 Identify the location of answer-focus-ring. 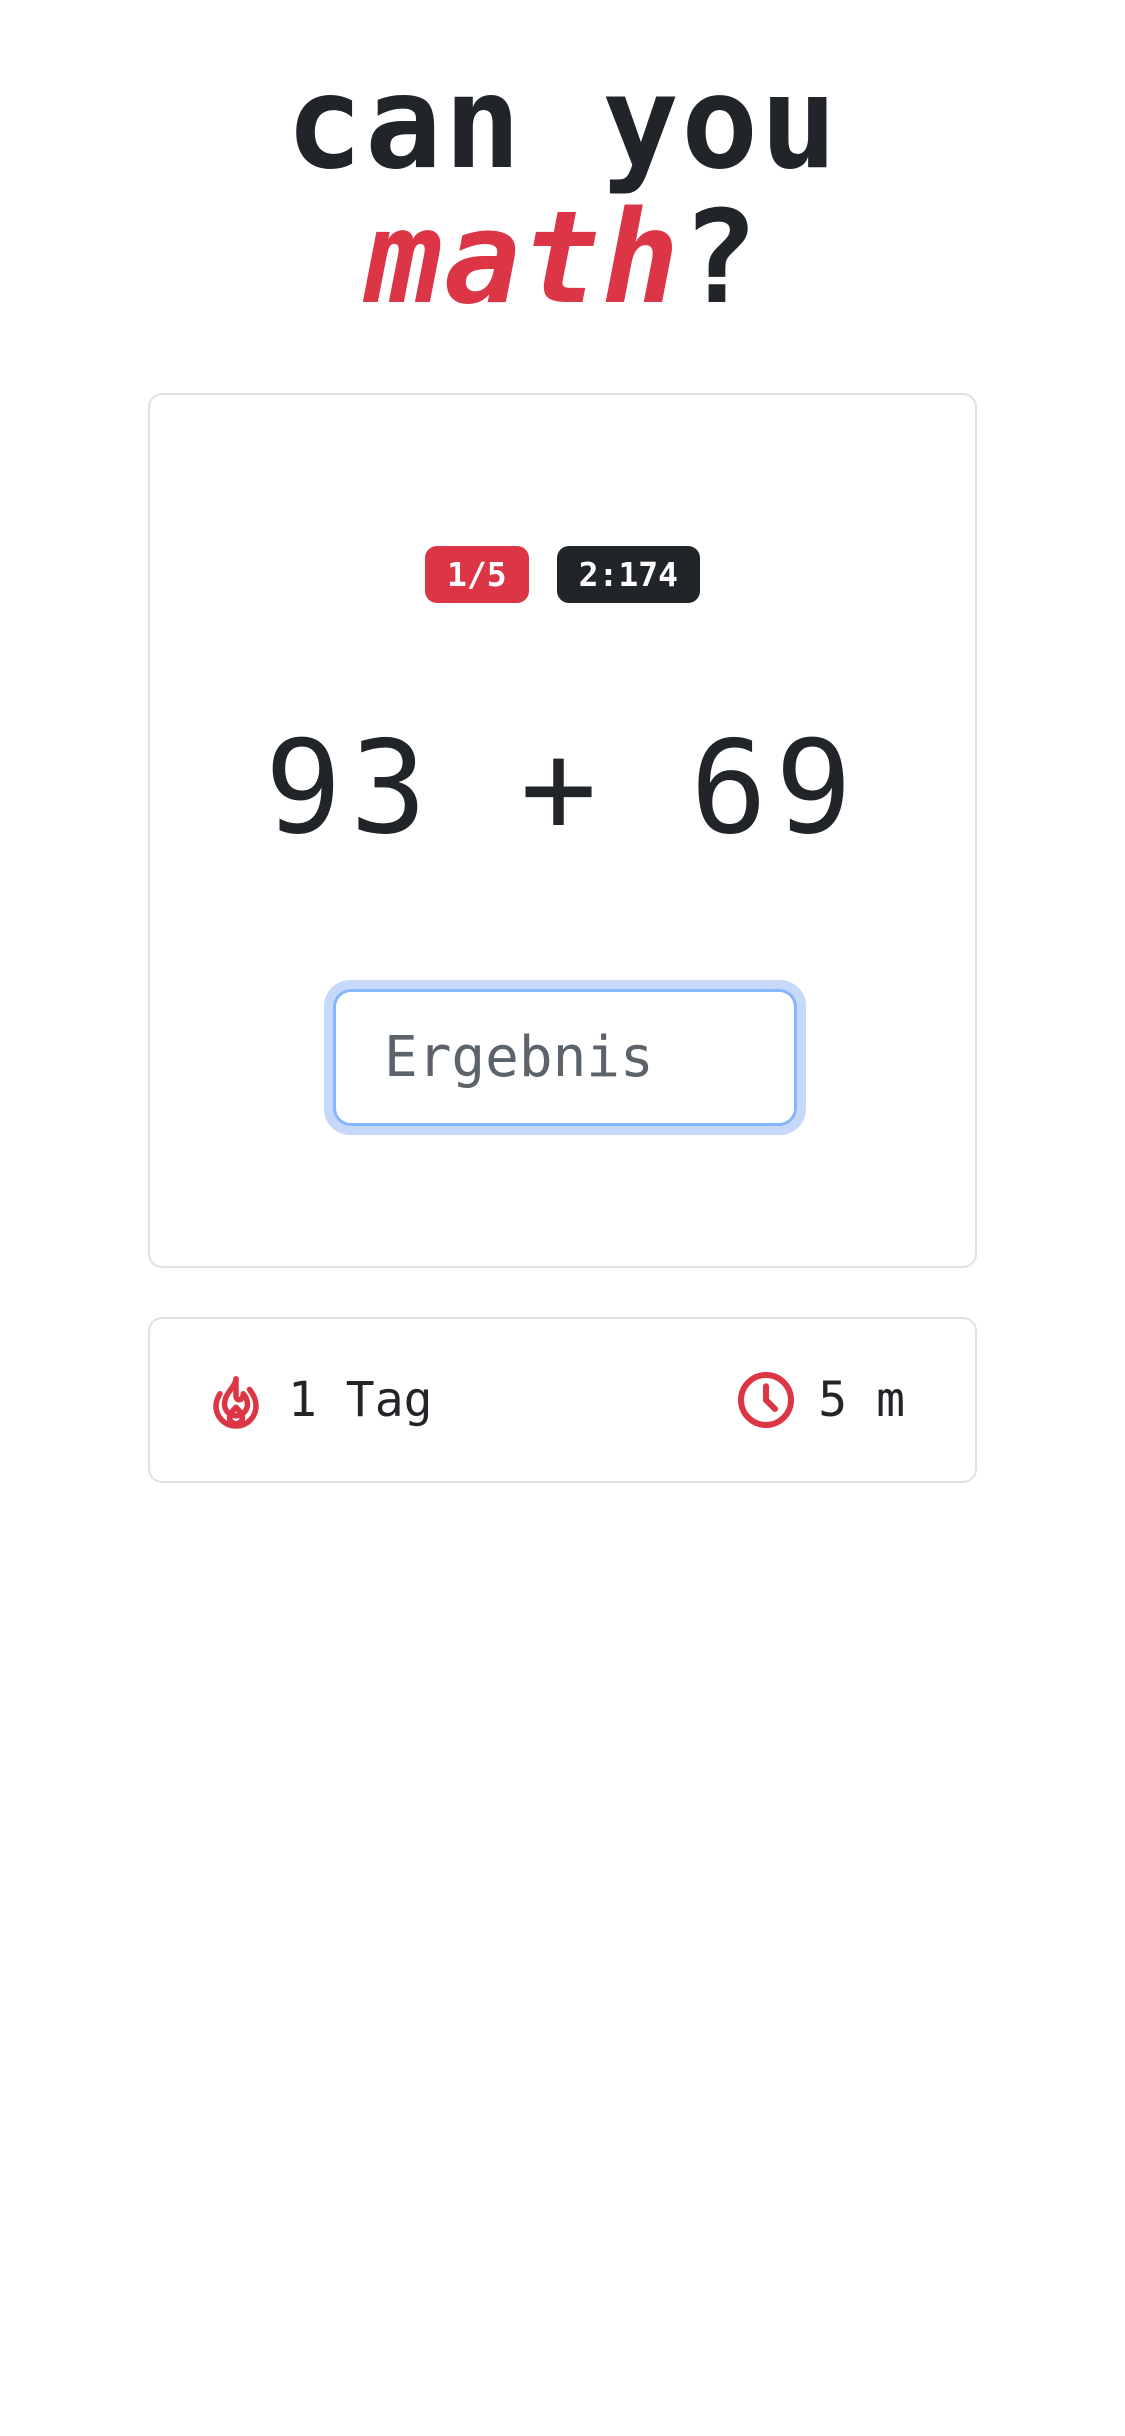
(565, 1057).